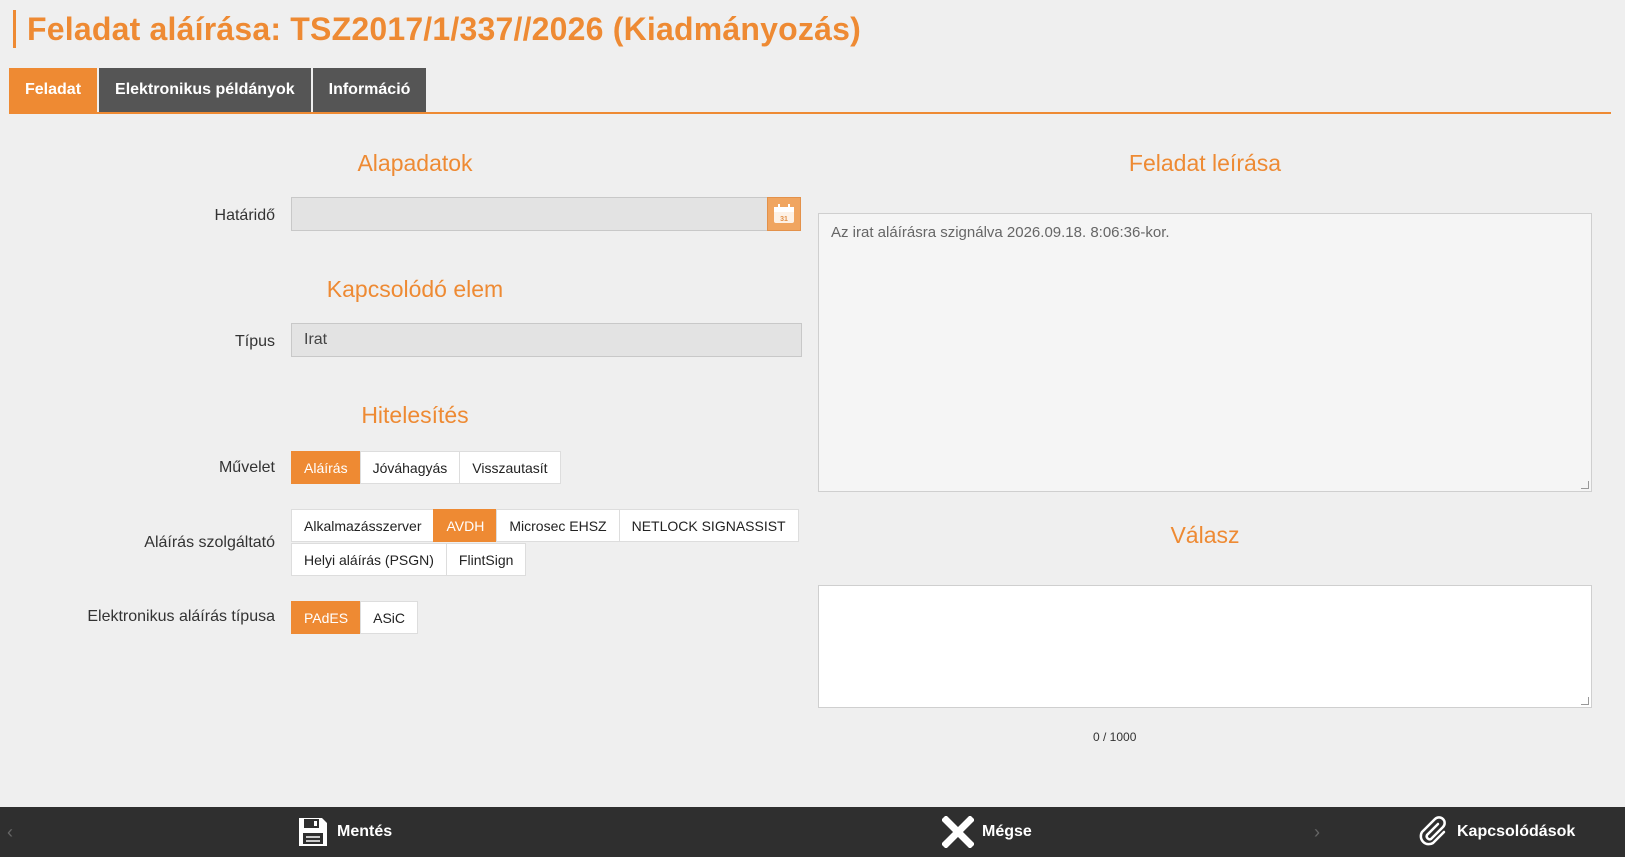 This screenshot has width=1625, height=857. Describe the element at coordinates (410, 467) in the screenshot. I see `muvelet-jovahagyas-button: Jóváhagyás` at that location.